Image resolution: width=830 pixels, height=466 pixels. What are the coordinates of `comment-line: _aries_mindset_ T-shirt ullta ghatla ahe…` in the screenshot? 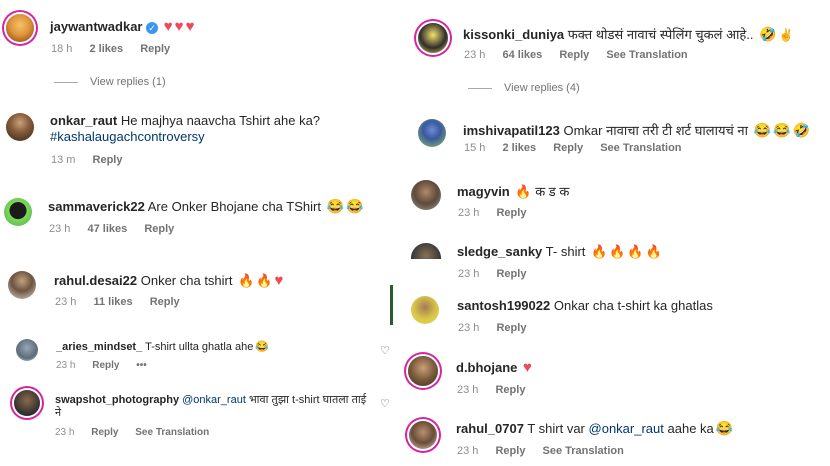 It's located at (162, 346).